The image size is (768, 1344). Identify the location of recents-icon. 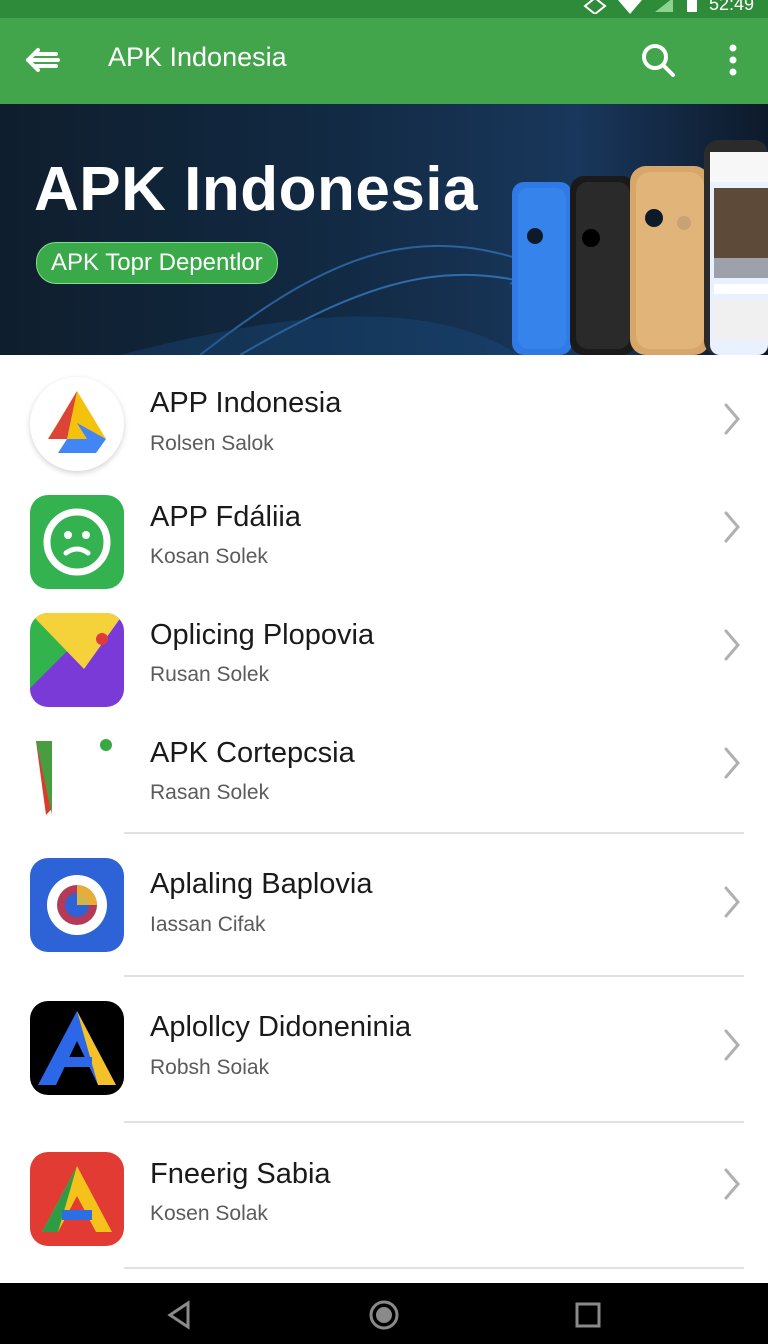
(588, 1315).